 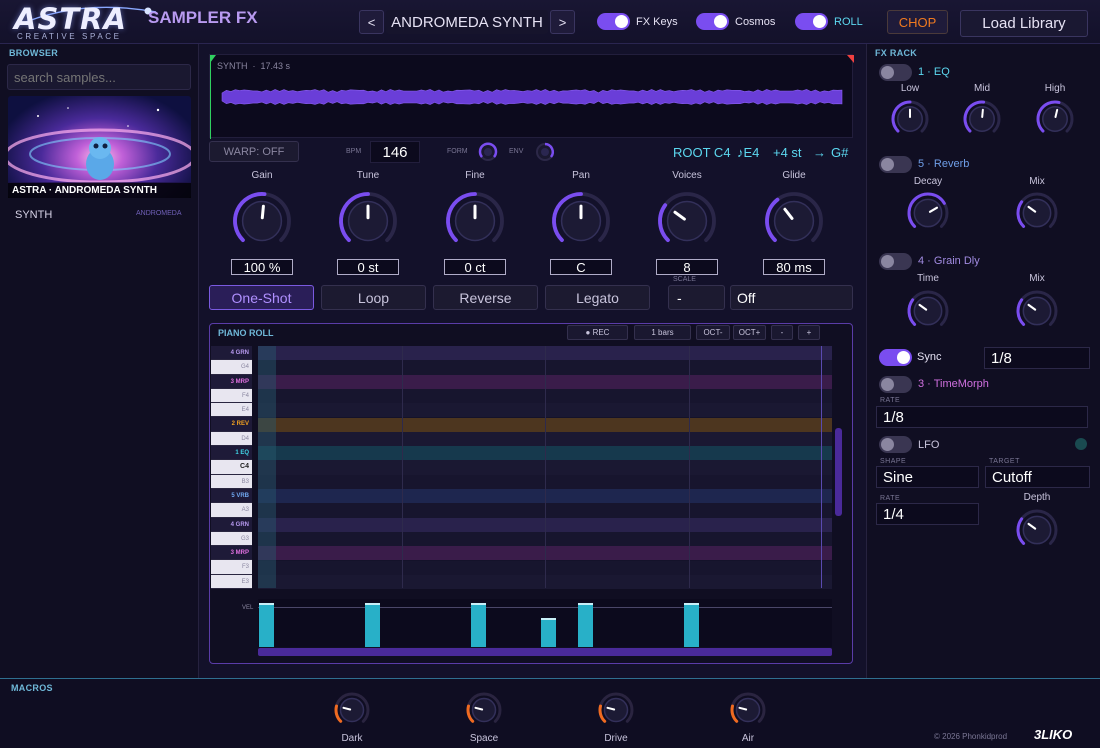 What do you see at coordinates (231, 496) in the screenshot?
I see `piano-key: 5 VRB` at bounding box center [231, 496].